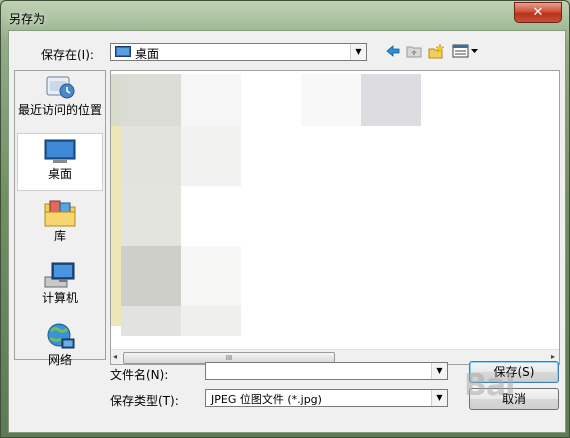 This screenshot has width=570, height=438. What do you see at coordinates (59, 110) in the screenshot?
I see `place-label-recent: 最近访问的位置` at bounding box center [59, 110].